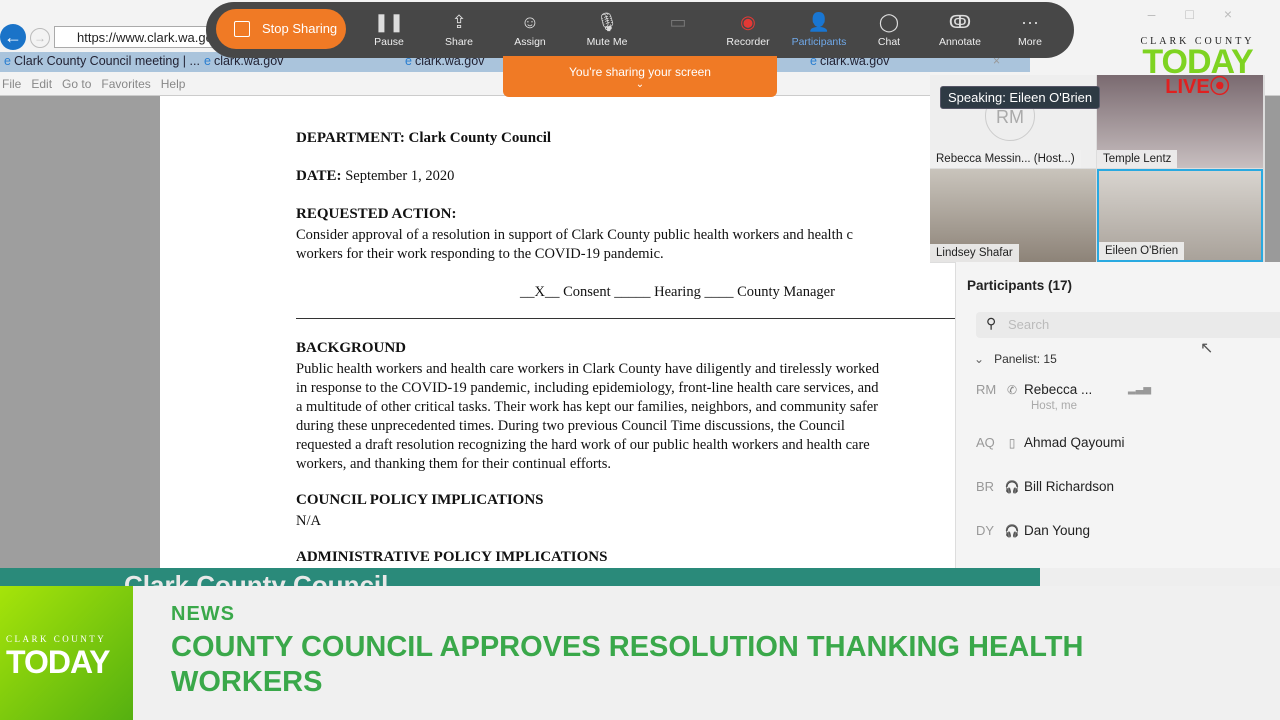 The image size is (1280, 720). What do you see at coordinates (1128, 325) in the screenshot?
I see `search-input: ⚲ Search` at bounding box center [1128, 325].